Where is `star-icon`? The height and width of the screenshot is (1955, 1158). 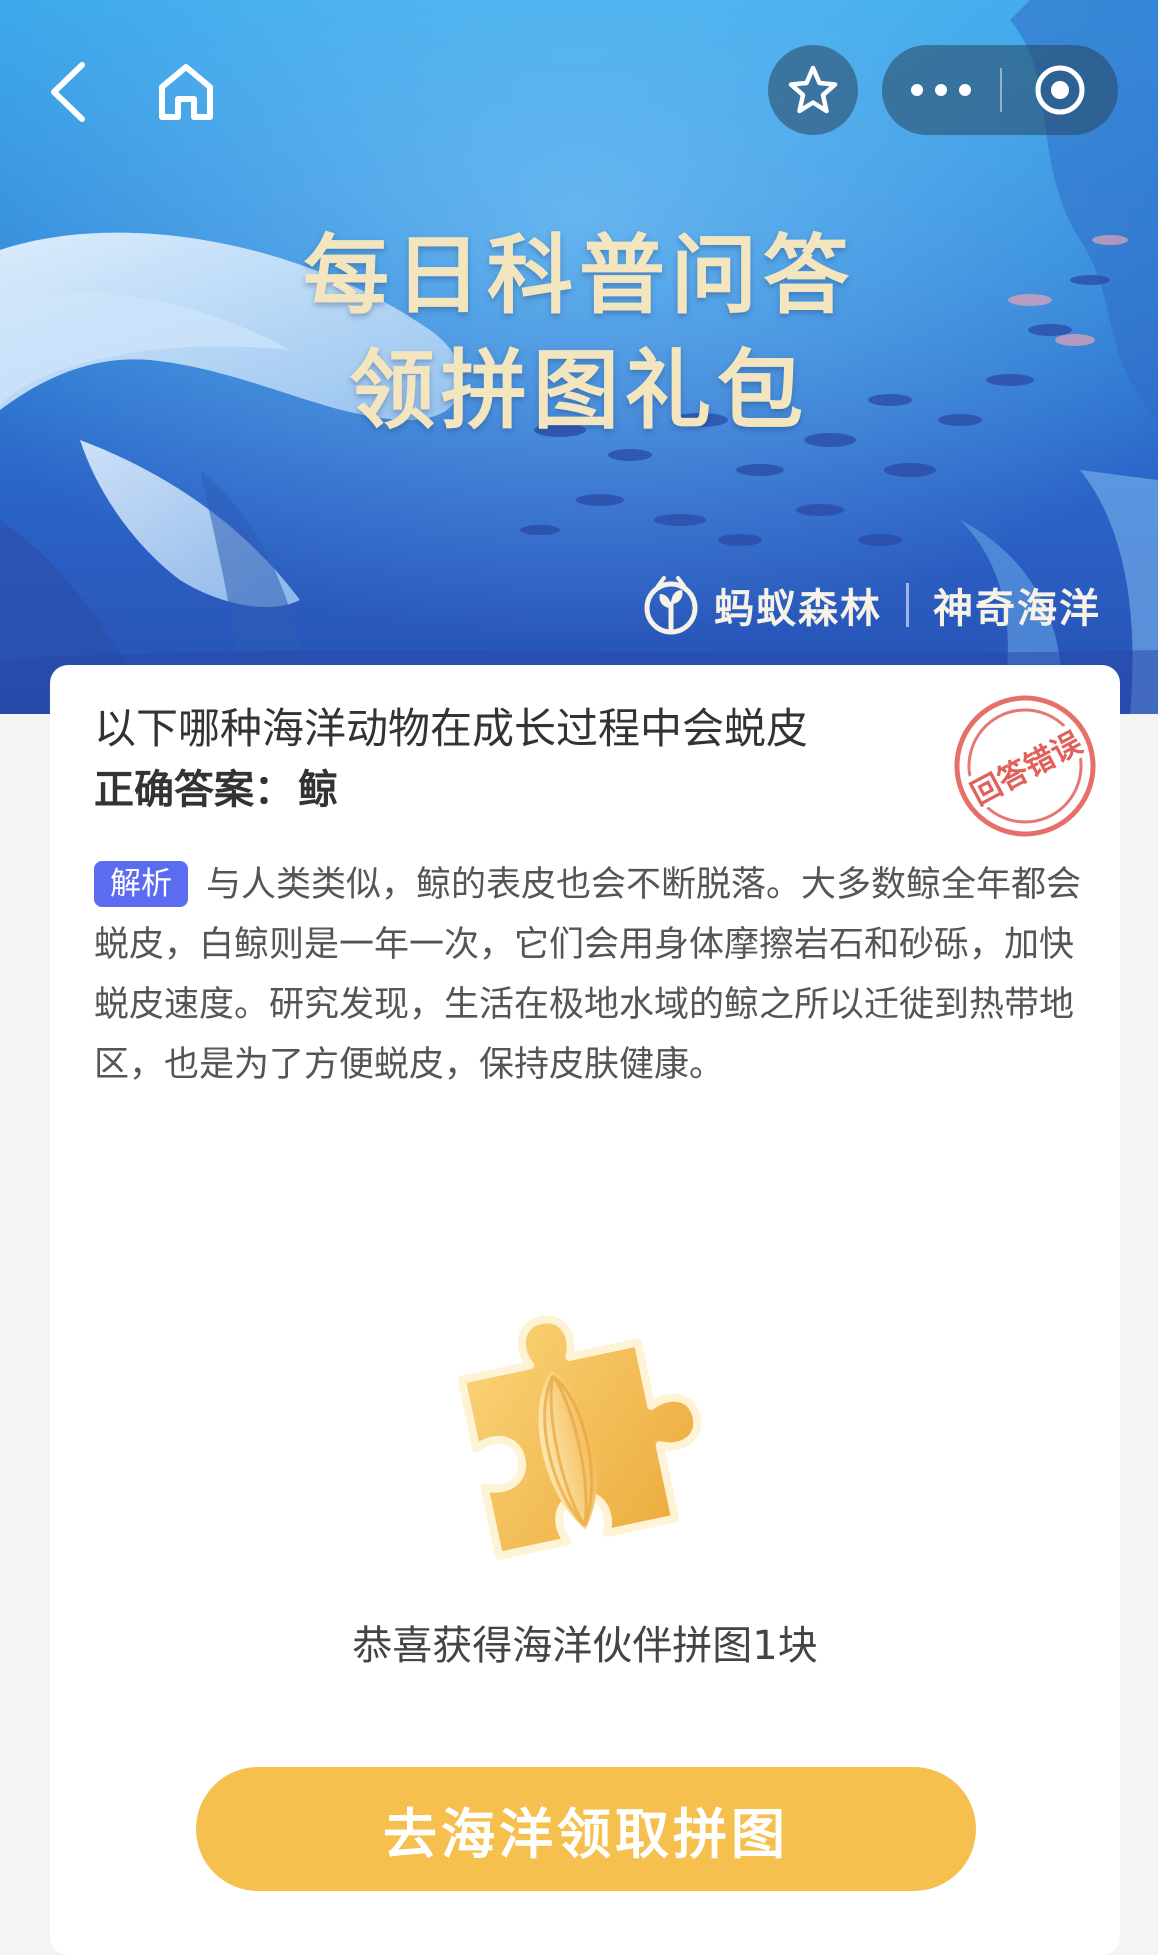
star-icon is located at coordinates (813, 89).